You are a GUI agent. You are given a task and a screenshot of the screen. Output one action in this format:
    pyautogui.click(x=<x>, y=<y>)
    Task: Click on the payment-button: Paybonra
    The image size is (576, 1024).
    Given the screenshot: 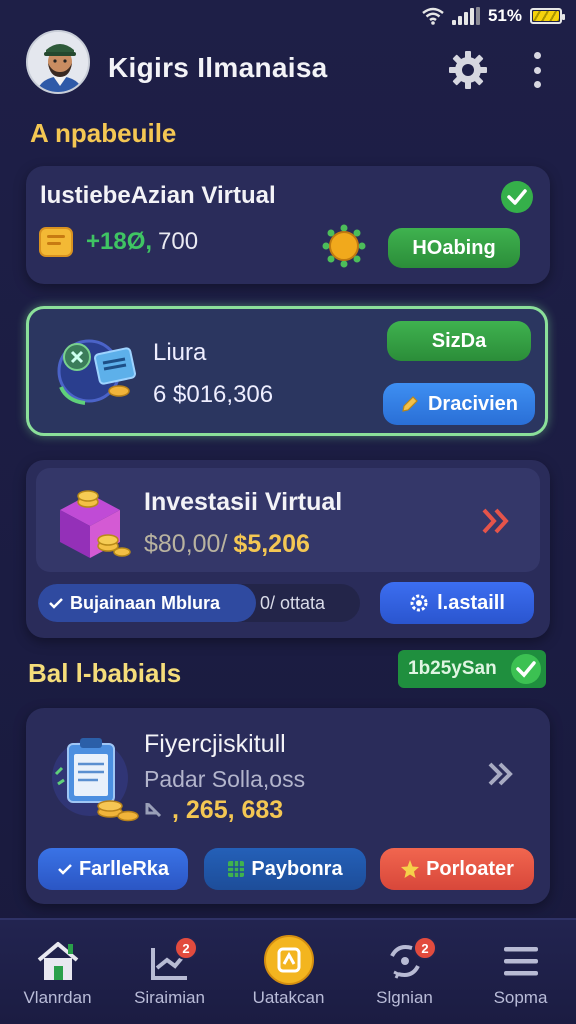 What is the action you would take?
    pyautogui.click(x=285, y=869)
    